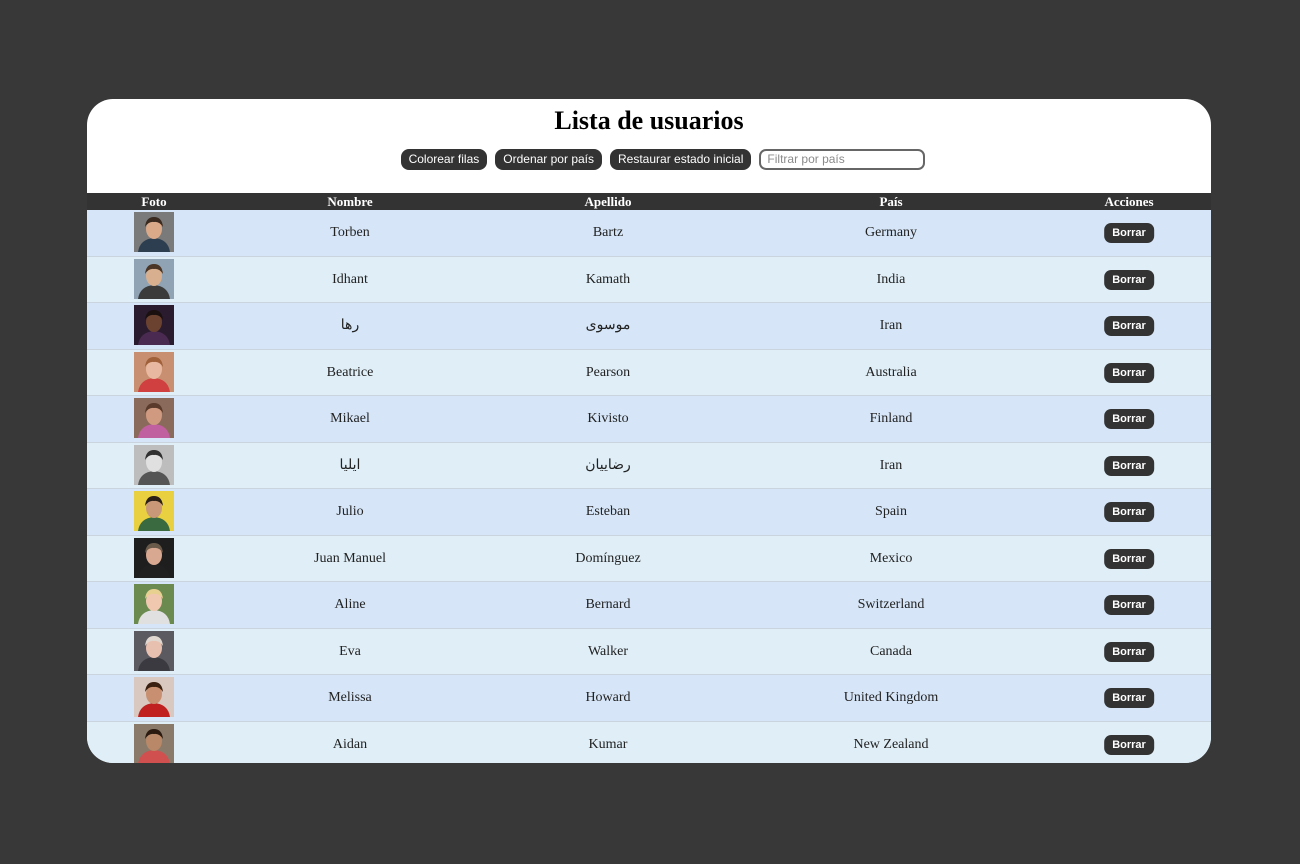  I want to click on user-first-name: Aline, so click(350, 604).